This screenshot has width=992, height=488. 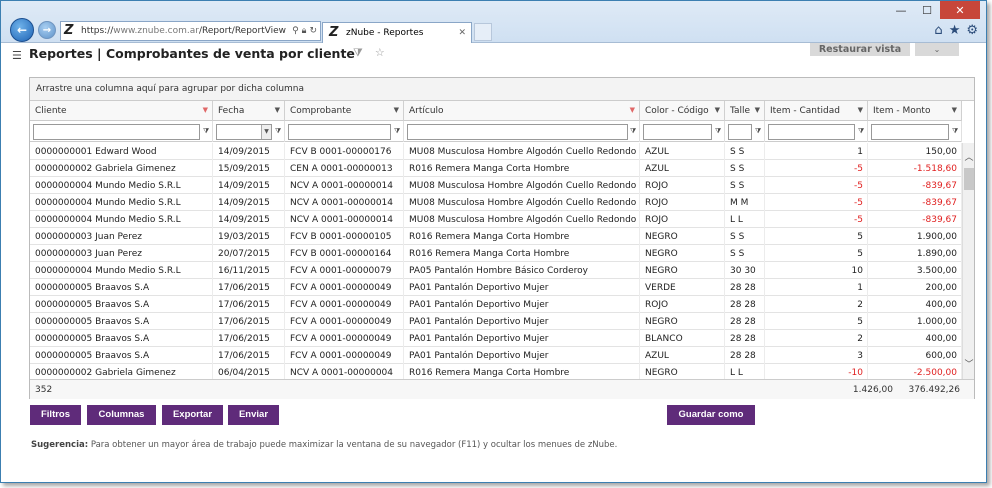 What do you see at coordinates (860, 49) in the screenshot?
I see `restore-view-button: Restaurar vista` at bounding box center [860, 49].